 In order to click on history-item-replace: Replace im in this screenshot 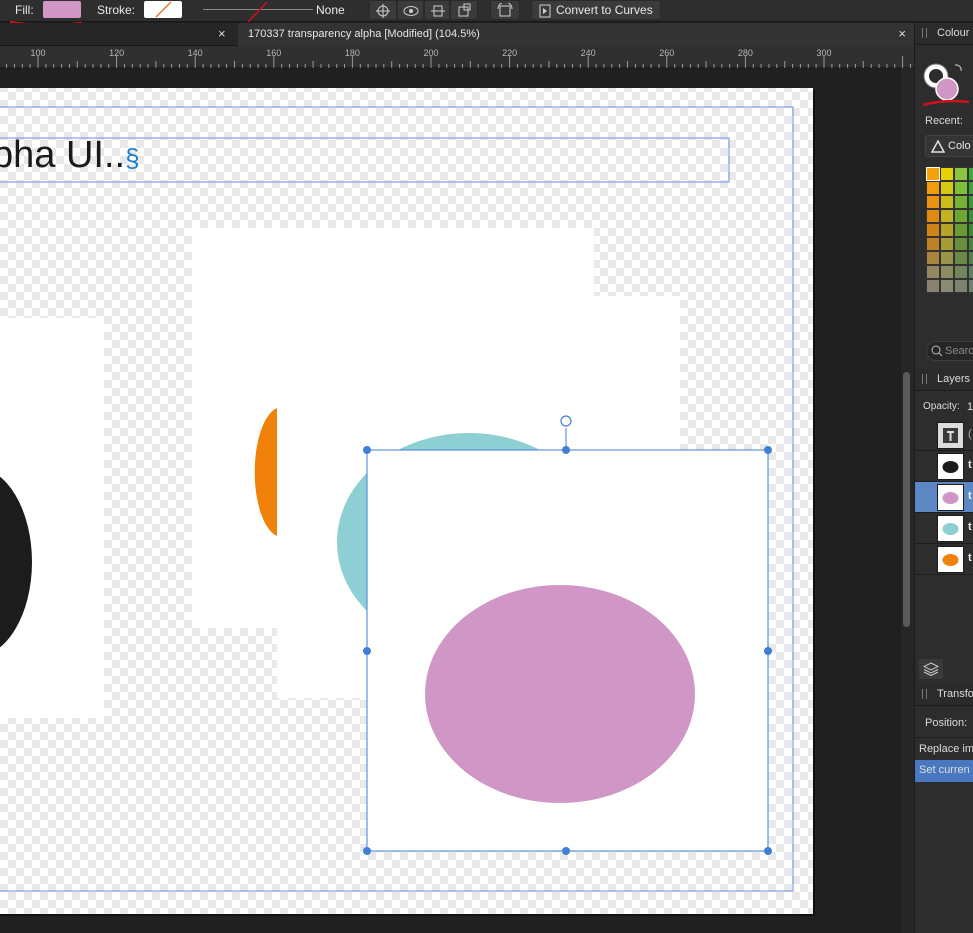, I will do `click(946, 749)`.